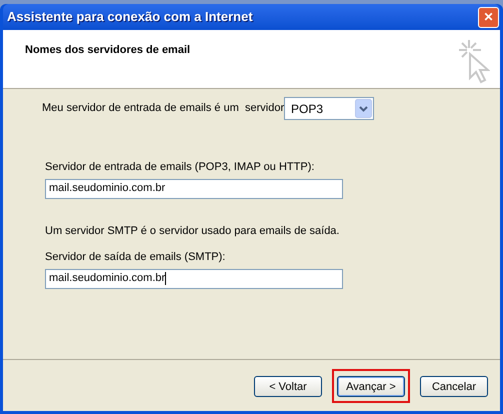 This screenshot has height=414, width=503. Describe the element at coordinates (194, 188) in the screenshot. I see `incoming-server-field: mail.seudominio.com.br` at that location.